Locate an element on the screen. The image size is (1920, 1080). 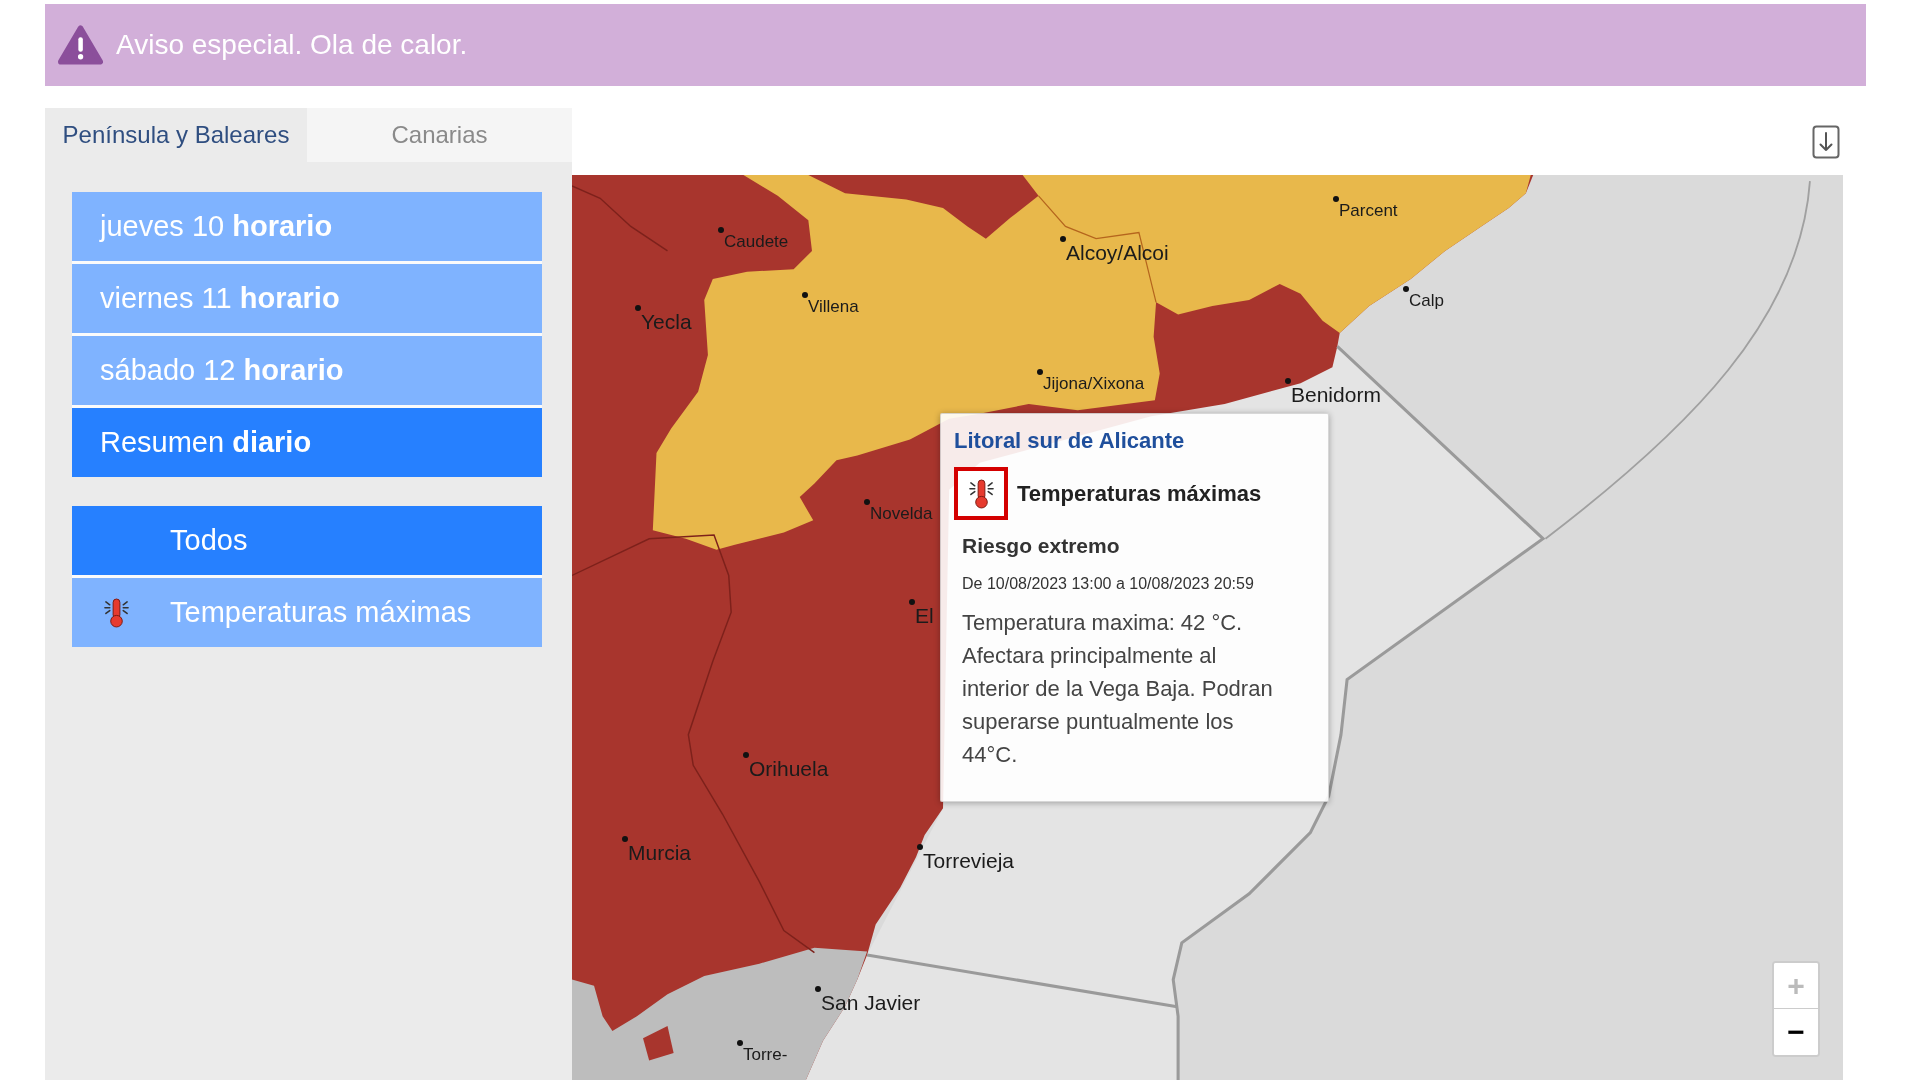
place-label: Novelda is located at coordinates (901, 514).